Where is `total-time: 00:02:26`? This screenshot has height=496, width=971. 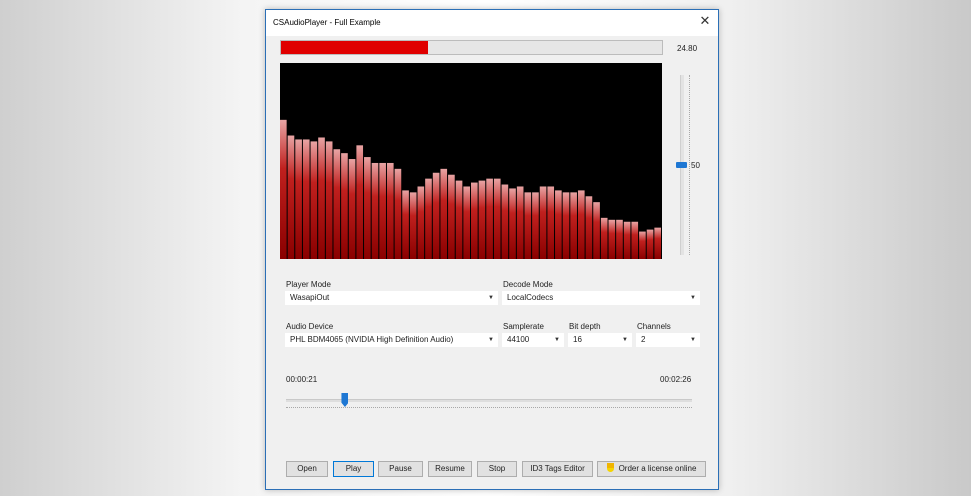
total-time: 00:02:26 is located at coordinates (676, 379).